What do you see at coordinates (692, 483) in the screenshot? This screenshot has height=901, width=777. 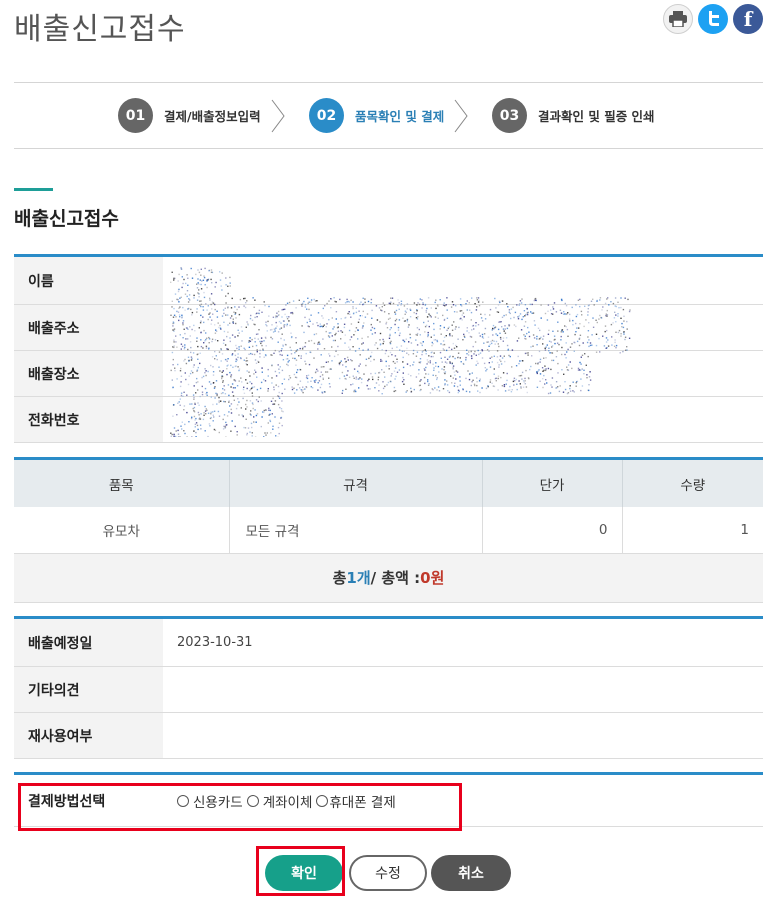 I see `col-qty-header: 수량` at bounding box center [692, 483].